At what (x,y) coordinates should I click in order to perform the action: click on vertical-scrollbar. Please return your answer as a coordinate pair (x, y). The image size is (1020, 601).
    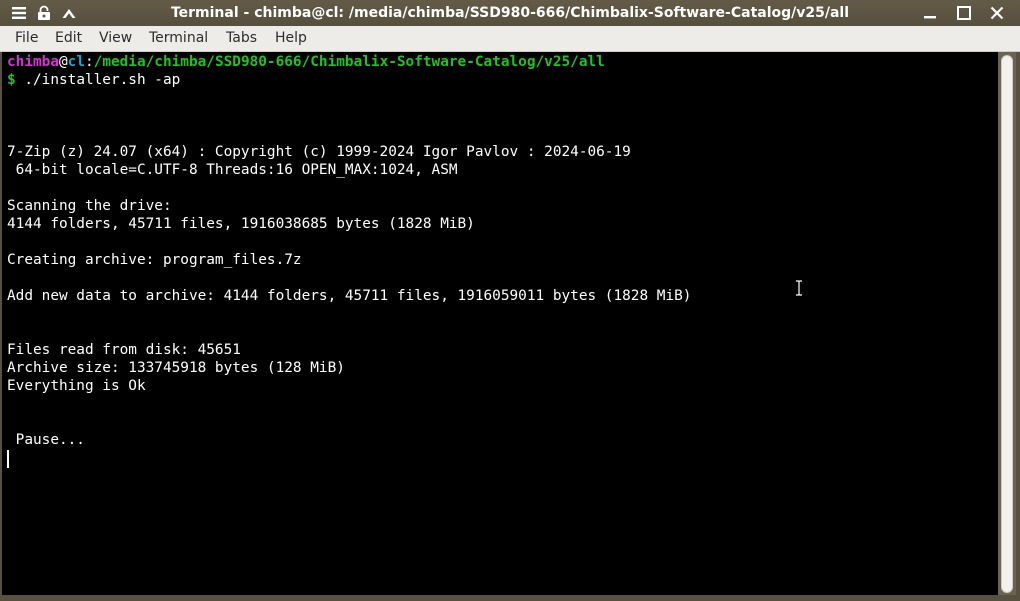
    Looking at the image, I should click on (1007, 323).